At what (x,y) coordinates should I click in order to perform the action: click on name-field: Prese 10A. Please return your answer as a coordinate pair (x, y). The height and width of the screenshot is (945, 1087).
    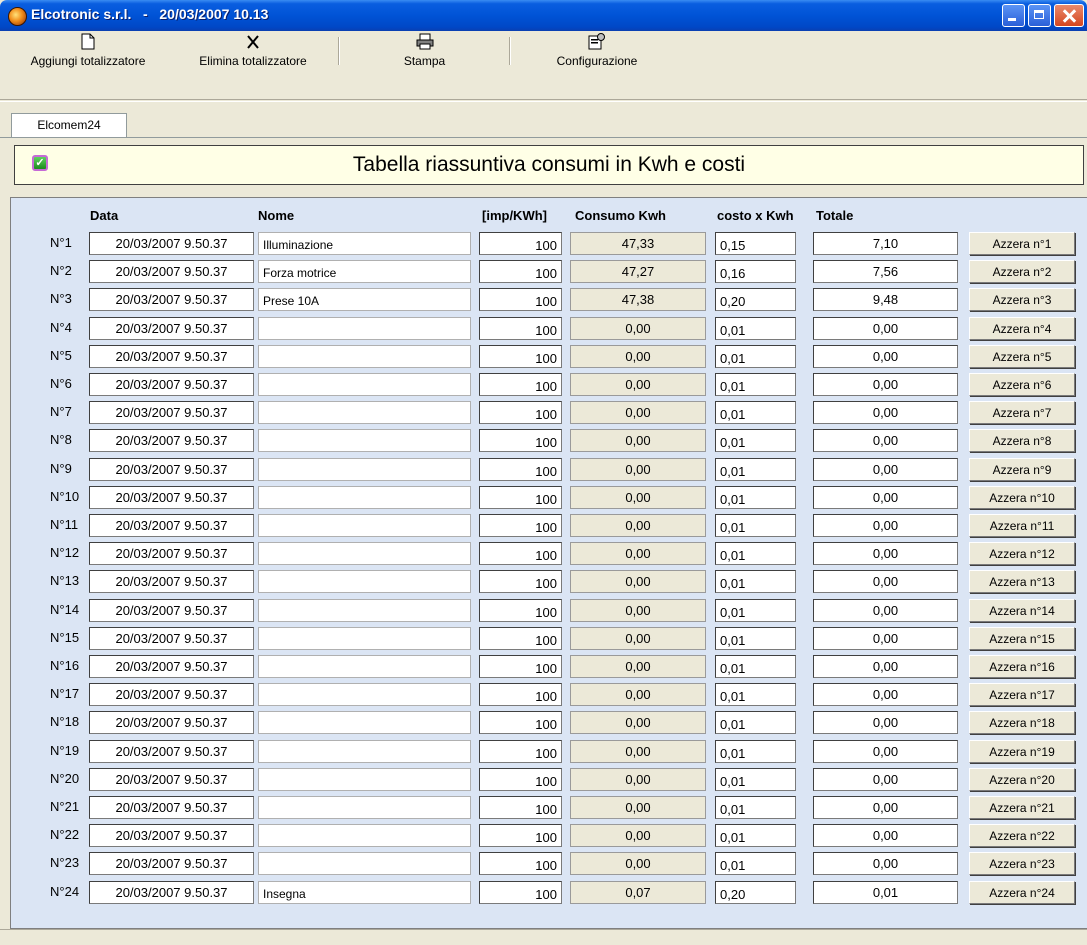
    Looking at the image, I should click on (364, 299).